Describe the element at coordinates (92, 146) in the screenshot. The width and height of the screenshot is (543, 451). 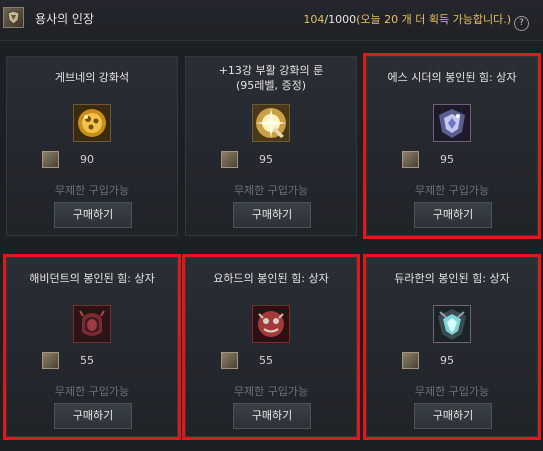
I see `shop-item-card: 게브네의 강화석 90 무제한 구입가능 구매하기` at that location.